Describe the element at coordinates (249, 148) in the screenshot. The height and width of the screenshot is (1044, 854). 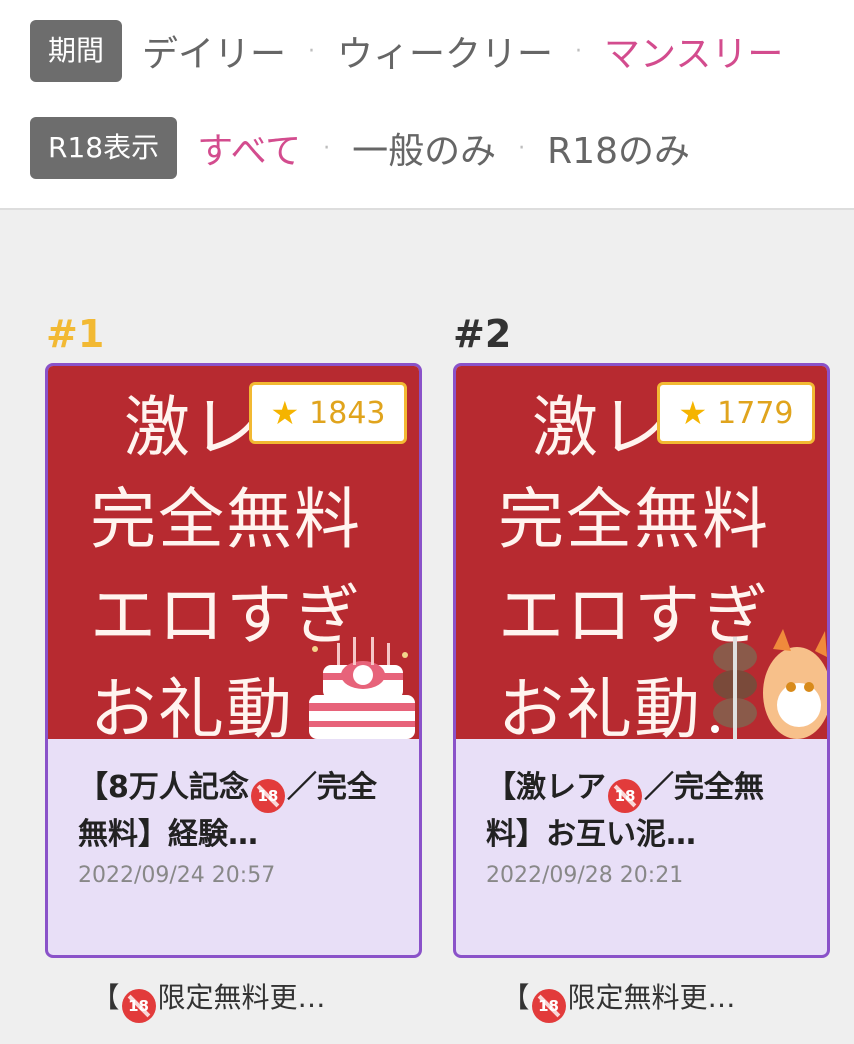
I see `r18-option-all: すべて` at that location.